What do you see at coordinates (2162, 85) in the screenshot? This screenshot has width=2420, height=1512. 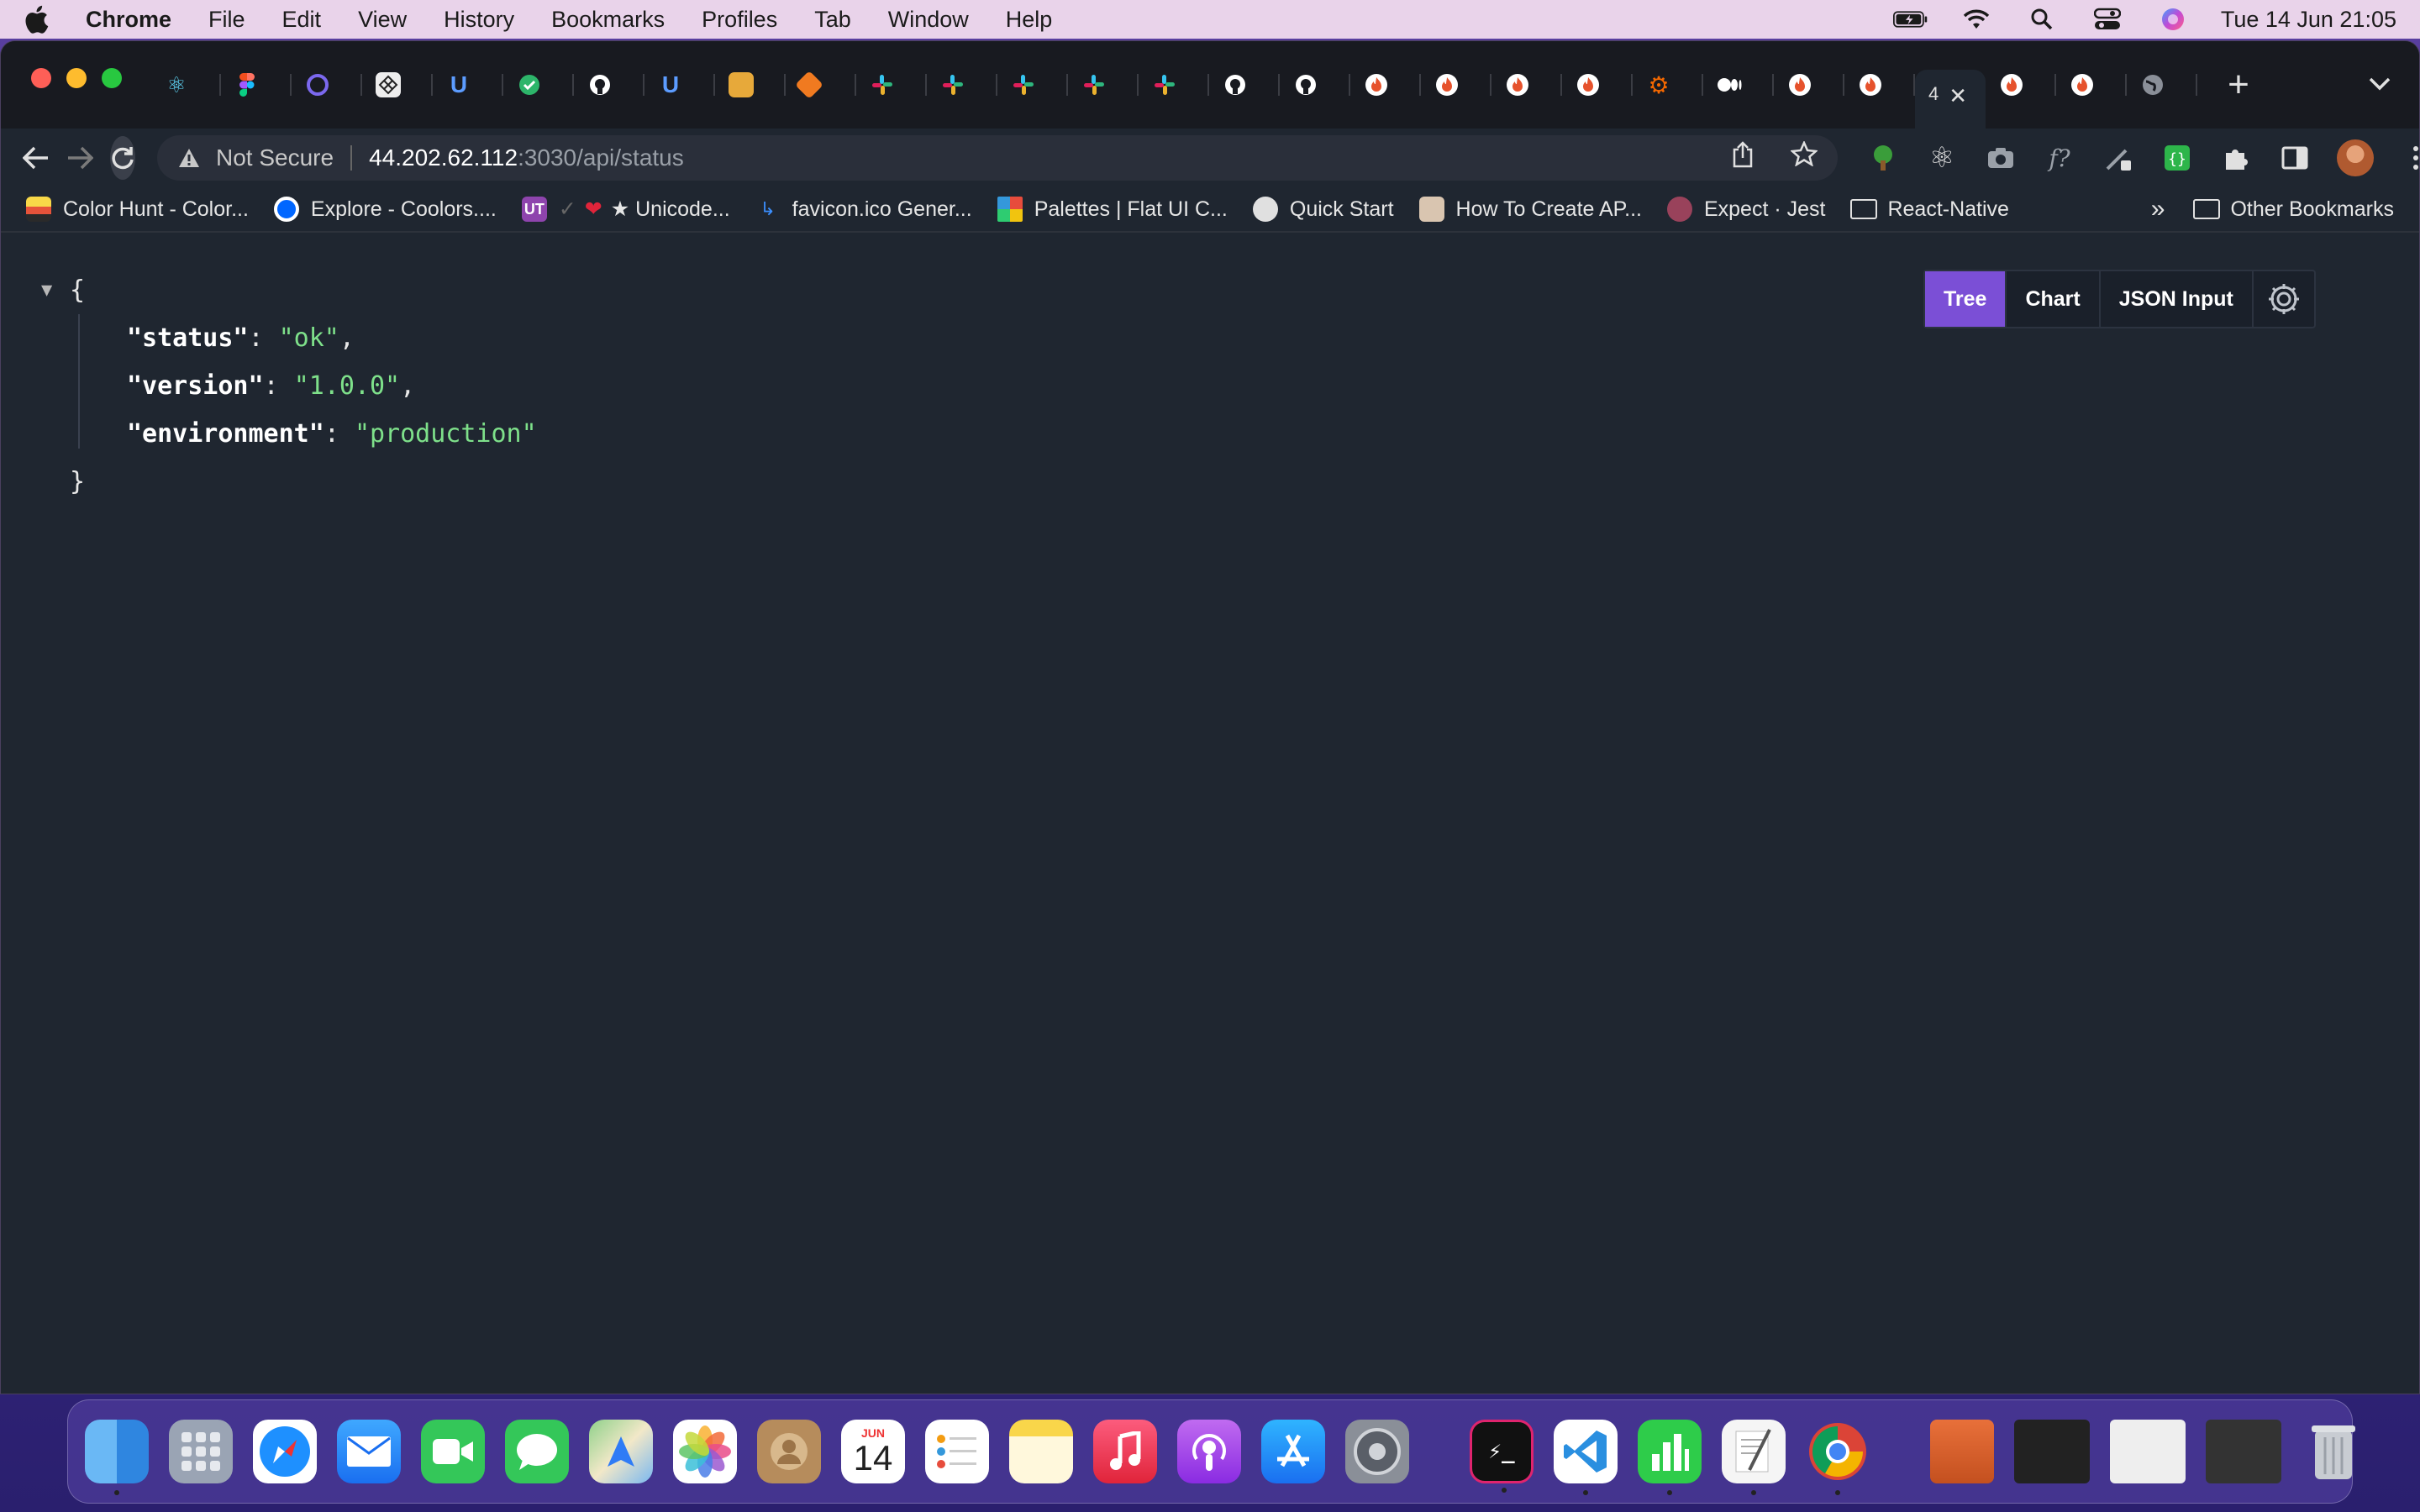 I see `tab-globe` at bounding box center [2162, 85].